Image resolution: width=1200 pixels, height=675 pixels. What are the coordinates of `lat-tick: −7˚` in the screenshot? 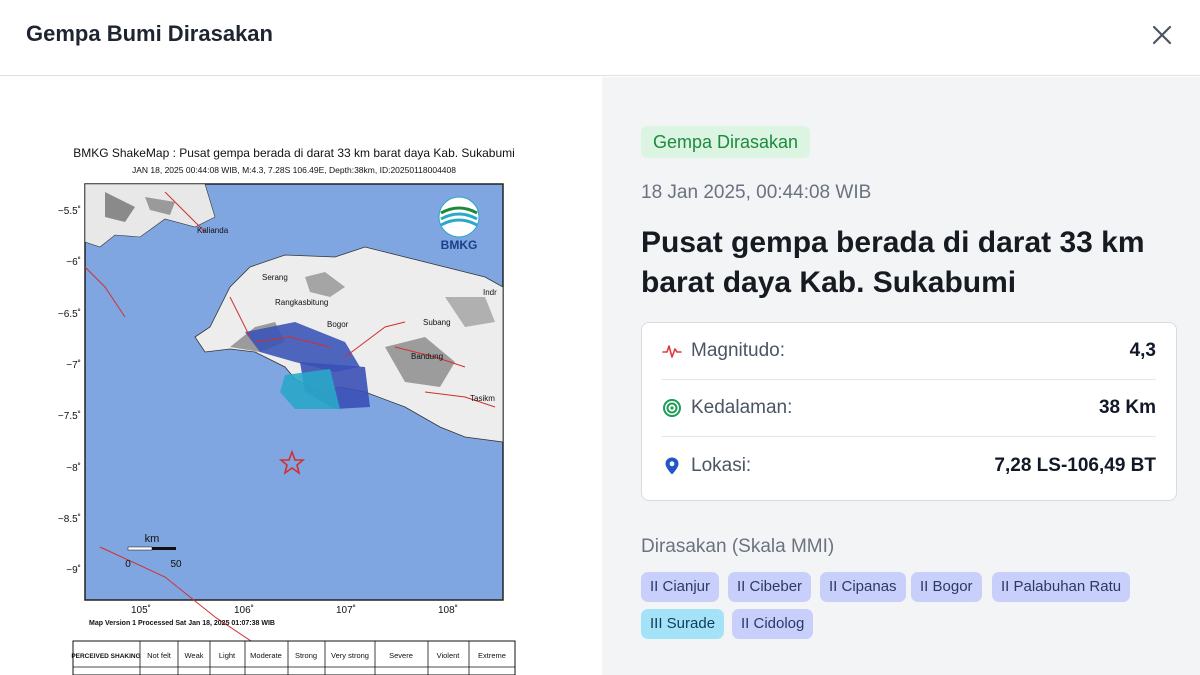 It's located at (73, 365).